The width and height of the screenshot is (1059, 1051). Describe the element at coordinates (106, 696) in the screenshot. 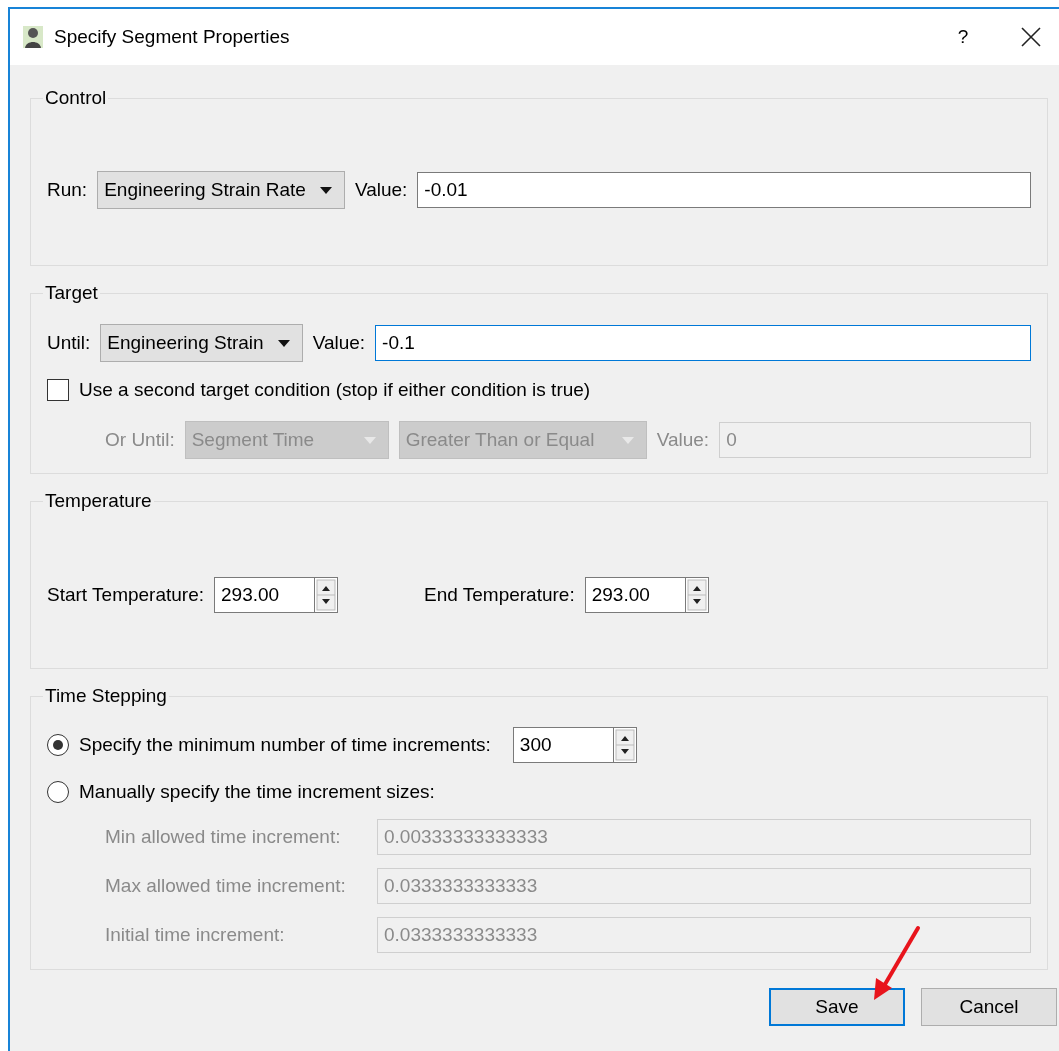

I see `group-title: Time Stepping` at that location.